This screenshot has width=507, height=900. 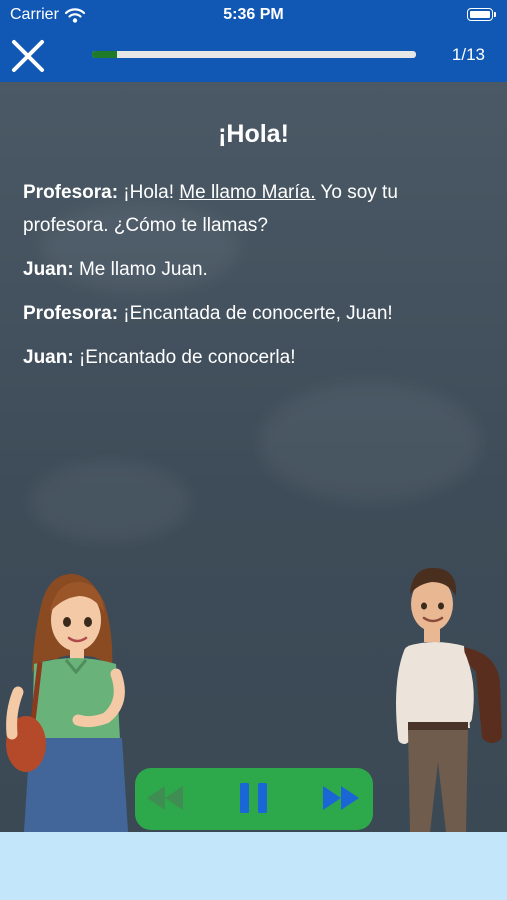 I want to click on line-text: ¡Encantada de conocerte, Juan!, so click(x=255, y=313).